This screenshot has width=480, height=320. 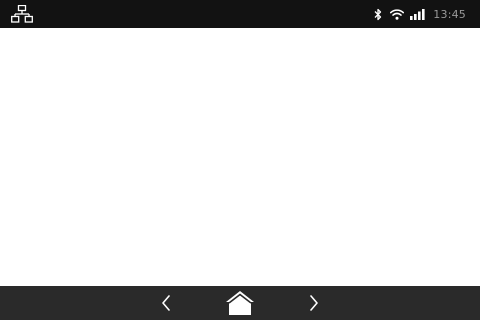 I want to click on navigation-bar, so click(x=240, y=303).